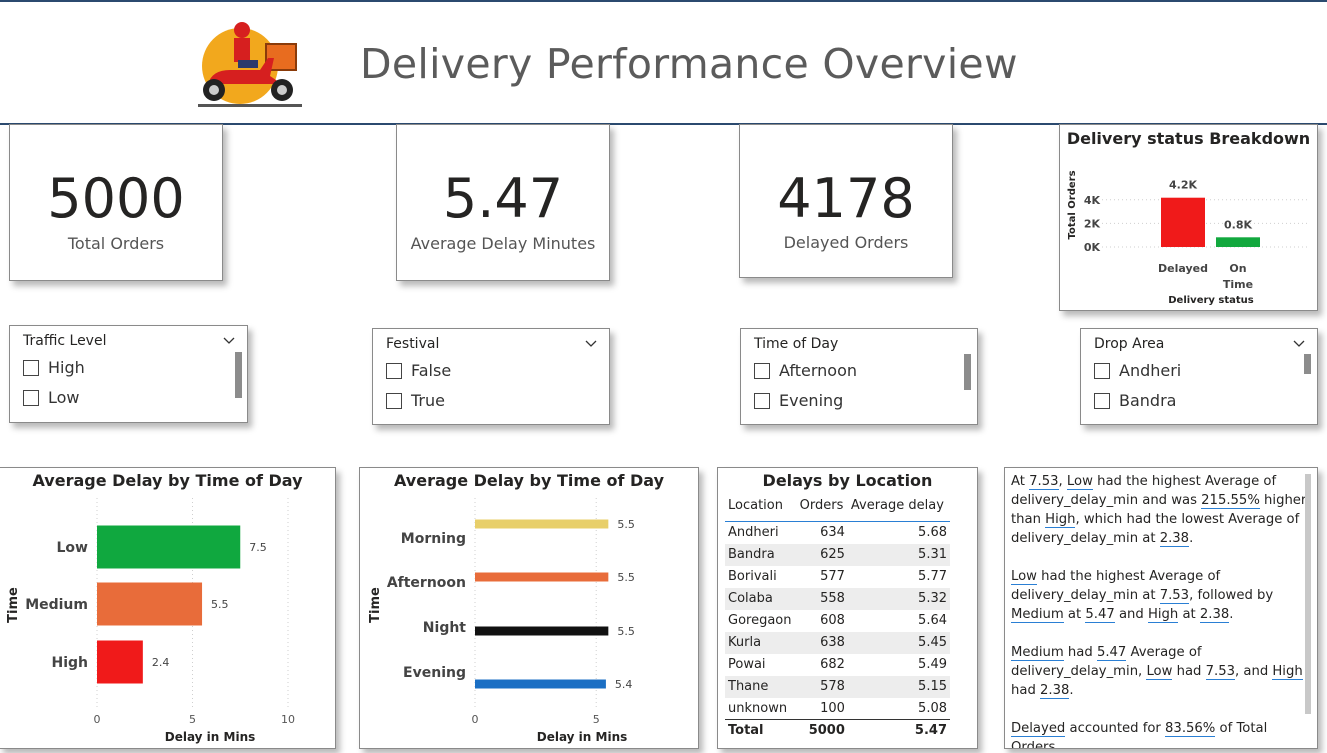 The width and height of the screenshot is (1327, 753). Describe the element at coordinates (1238, 284) in the screenshot. I see `x-tick-label: Time` at that location.